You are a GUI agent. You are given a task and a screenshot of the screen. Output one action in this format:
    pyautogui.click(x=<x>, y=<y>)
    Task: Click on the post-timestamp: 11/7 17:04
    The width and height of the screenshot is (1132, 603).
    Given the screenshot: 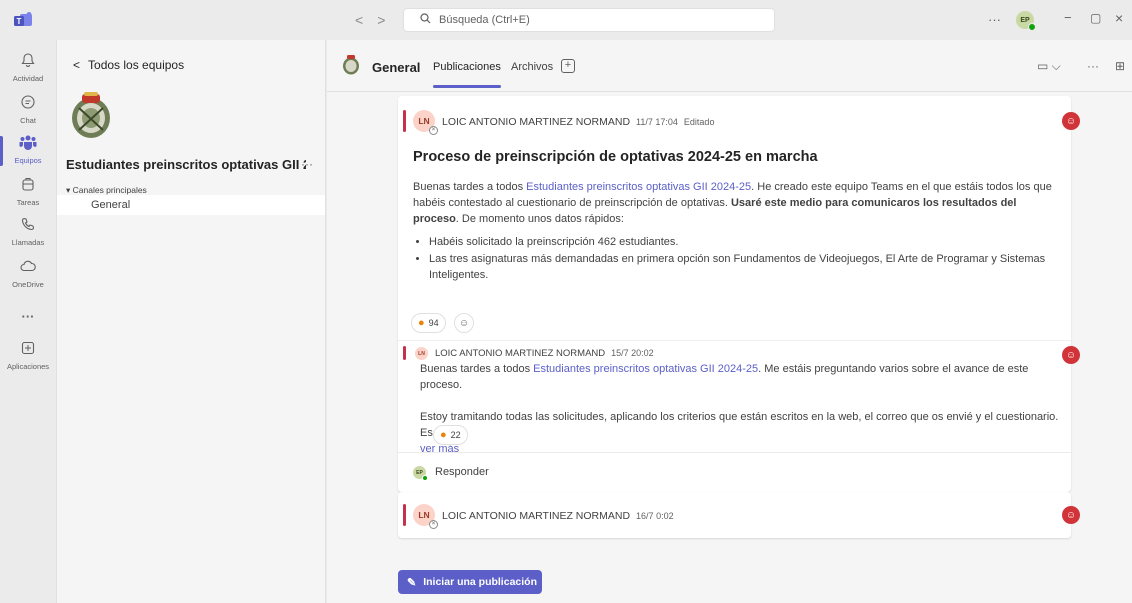 What is the action you would take?
    pyautogui.click(x=657, y=122)
    